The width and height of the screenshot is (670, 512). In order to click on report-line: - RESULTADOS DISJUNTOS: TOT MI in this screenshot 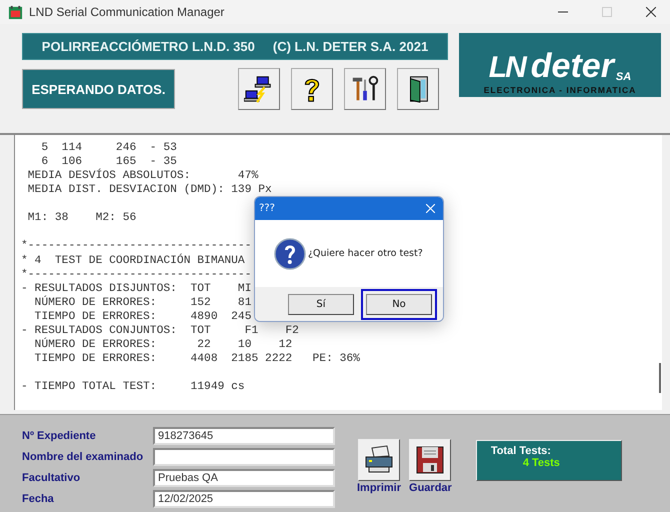, I will do `click(136, 289)`.